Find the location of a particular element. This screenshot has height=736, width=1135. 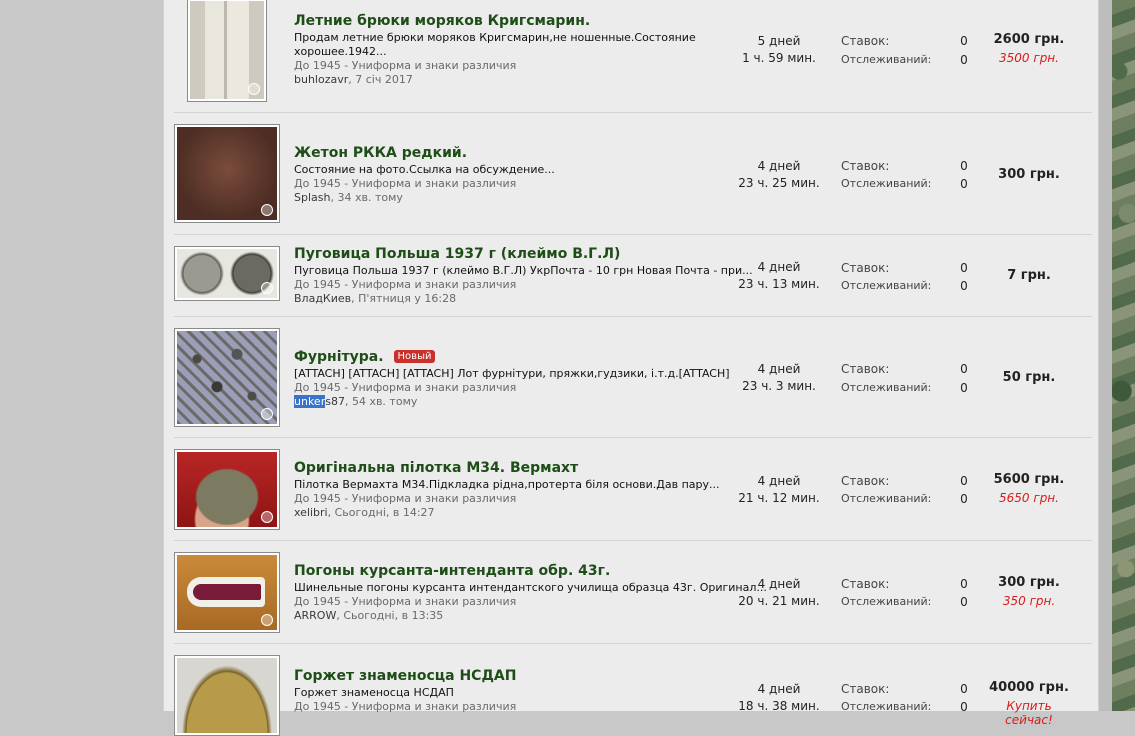

time-hours: 21 ч. 12 мин. is located at coordinates (779, 498).